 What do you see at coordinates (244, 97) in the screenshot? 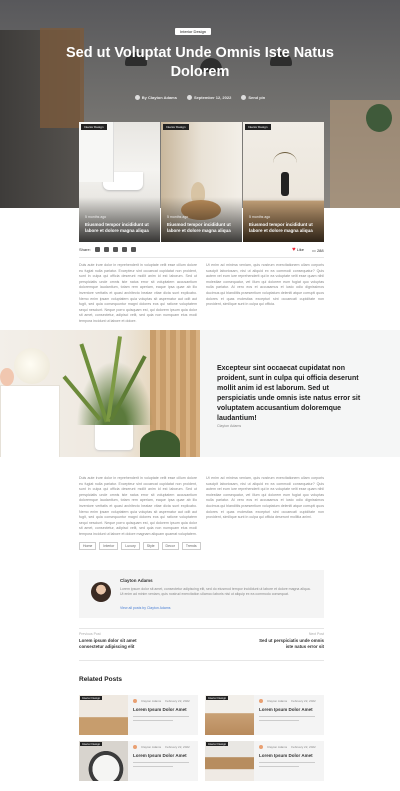
I see `comment-icon` at bounding box center [244, 97].